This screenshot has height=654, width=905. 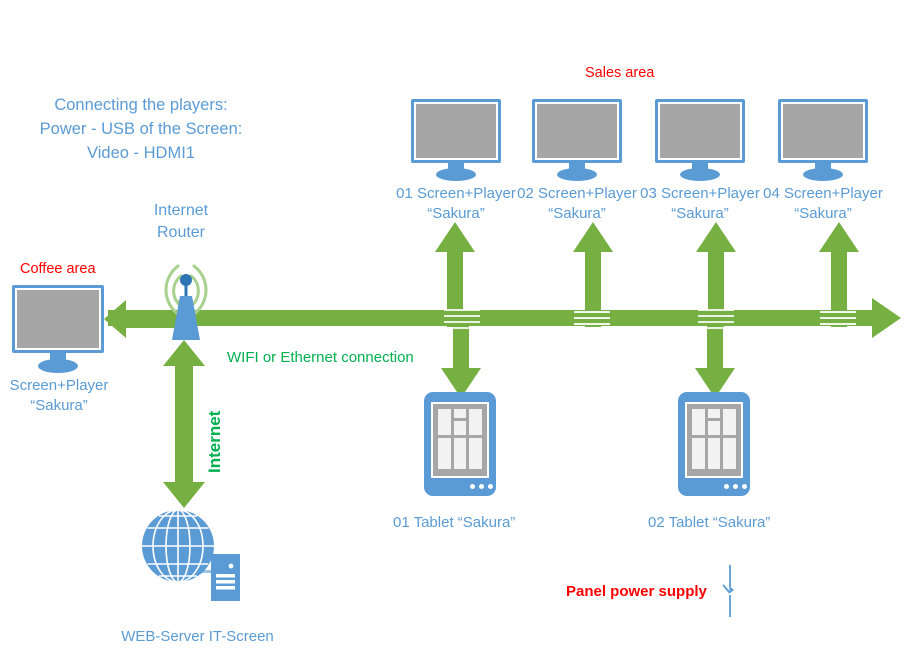 What do you see at coordinates (460, 444) in the screenshot?
I see `tablet-01-icon` at bounding box center [460, 444].